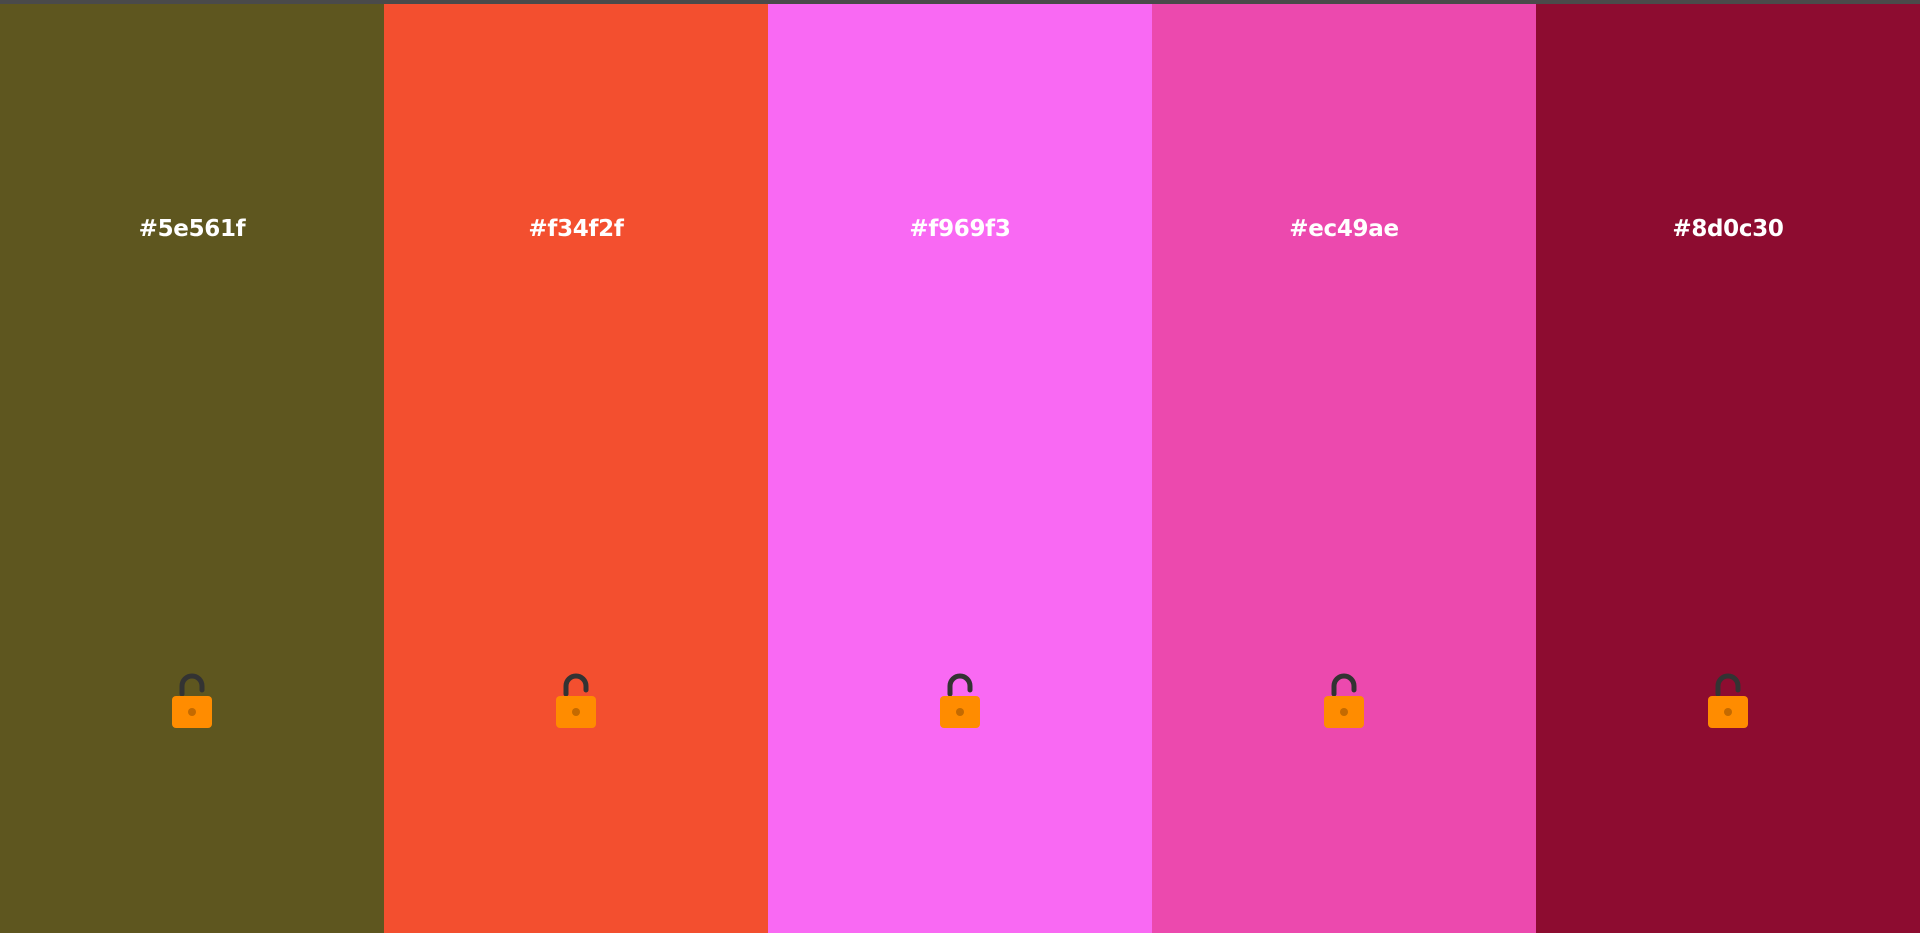 The width and height of the screenshot is (1920, 933). I want to click on hex-code-label: #5e561f, so click(192, 229).